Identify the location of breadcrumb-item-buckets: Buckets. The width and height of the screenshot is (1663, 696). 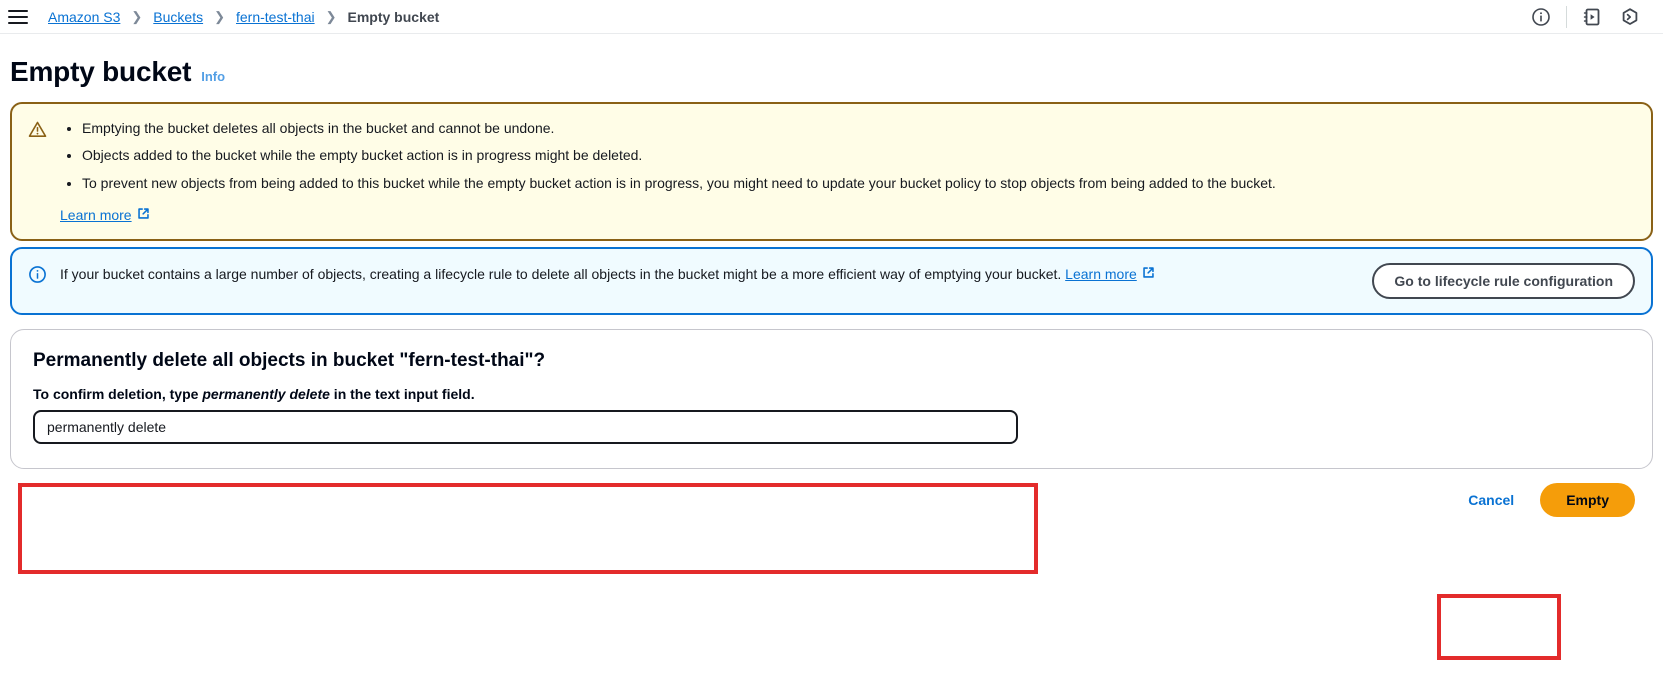
(178, 17).